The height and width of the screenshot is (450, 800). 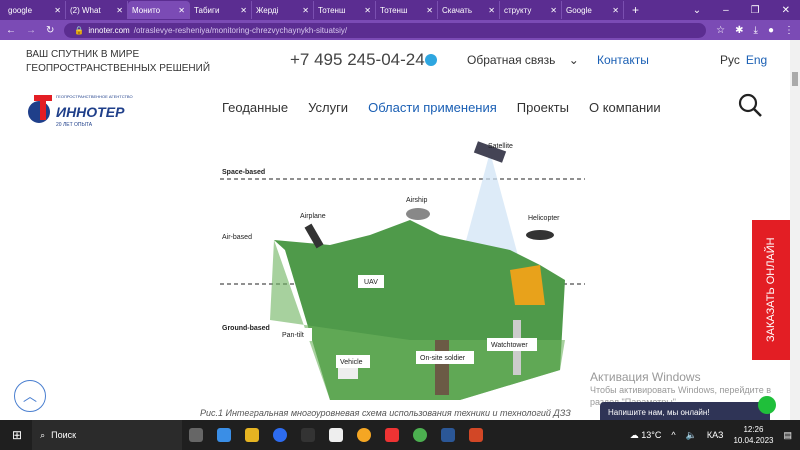 I want to click on tab-struktura: структу ✕, so click(x=531, y=10).